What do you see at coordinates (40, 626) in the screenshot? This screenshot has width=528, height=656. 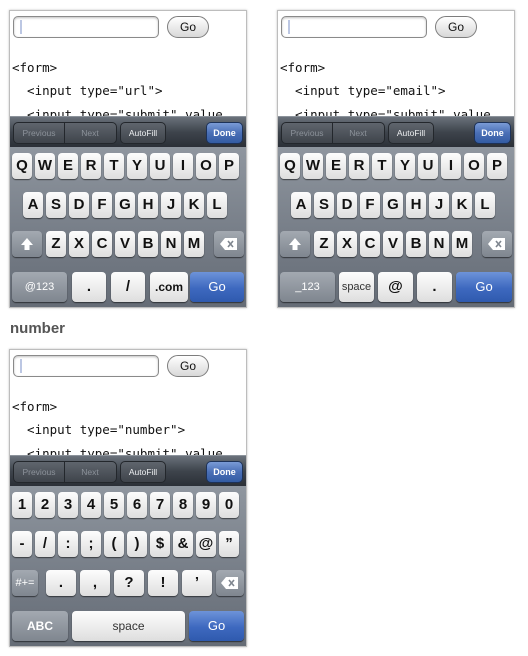 I see `abc-mode-key: ABC` at bounding box center [40, 626].